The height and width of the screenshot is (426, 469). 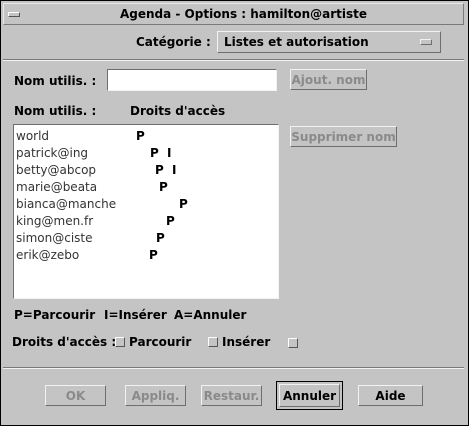 What do you see at coordinates (88, 255) in the screenshot?
I see `list-item: erik@zebo P` at bounding box center [88, 255].